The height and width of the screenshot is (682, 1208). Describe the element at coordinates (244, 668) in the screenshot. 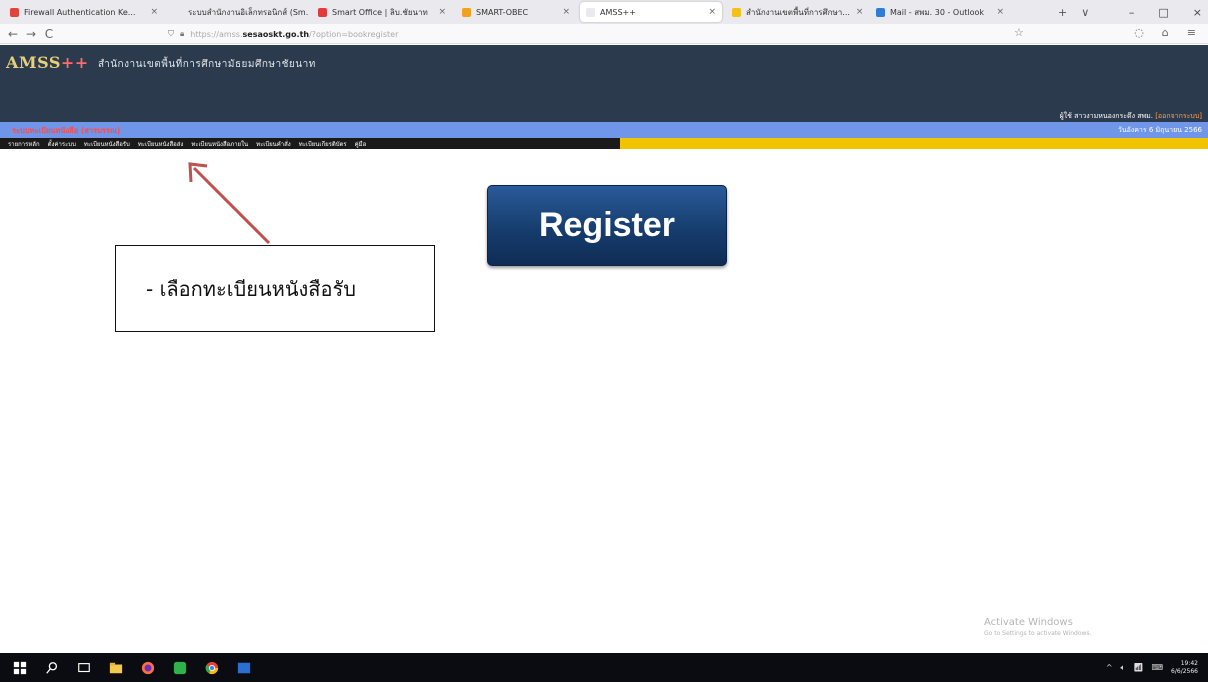

I see `powershell-icon` at that location.